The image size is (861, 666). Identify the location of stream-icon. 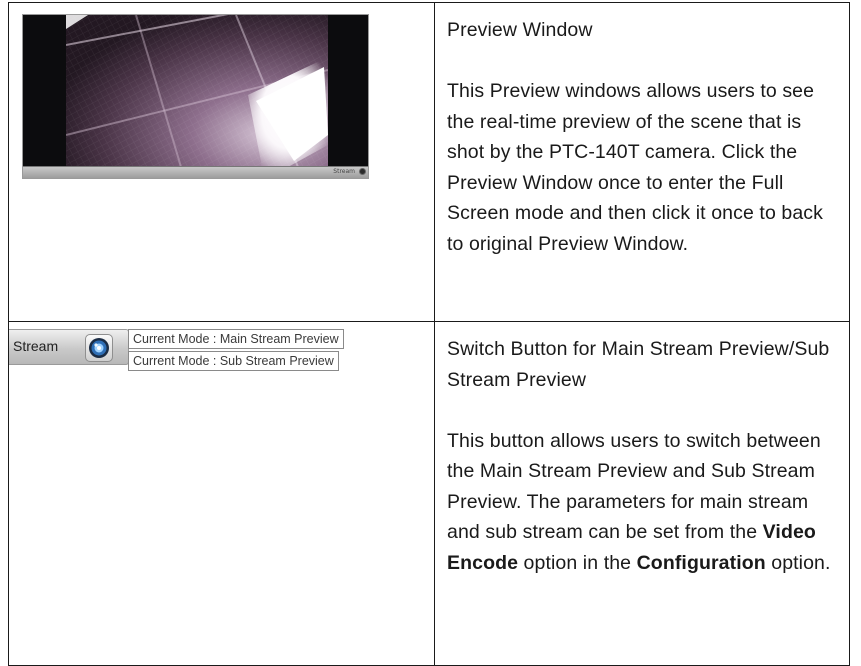
(362, 171).